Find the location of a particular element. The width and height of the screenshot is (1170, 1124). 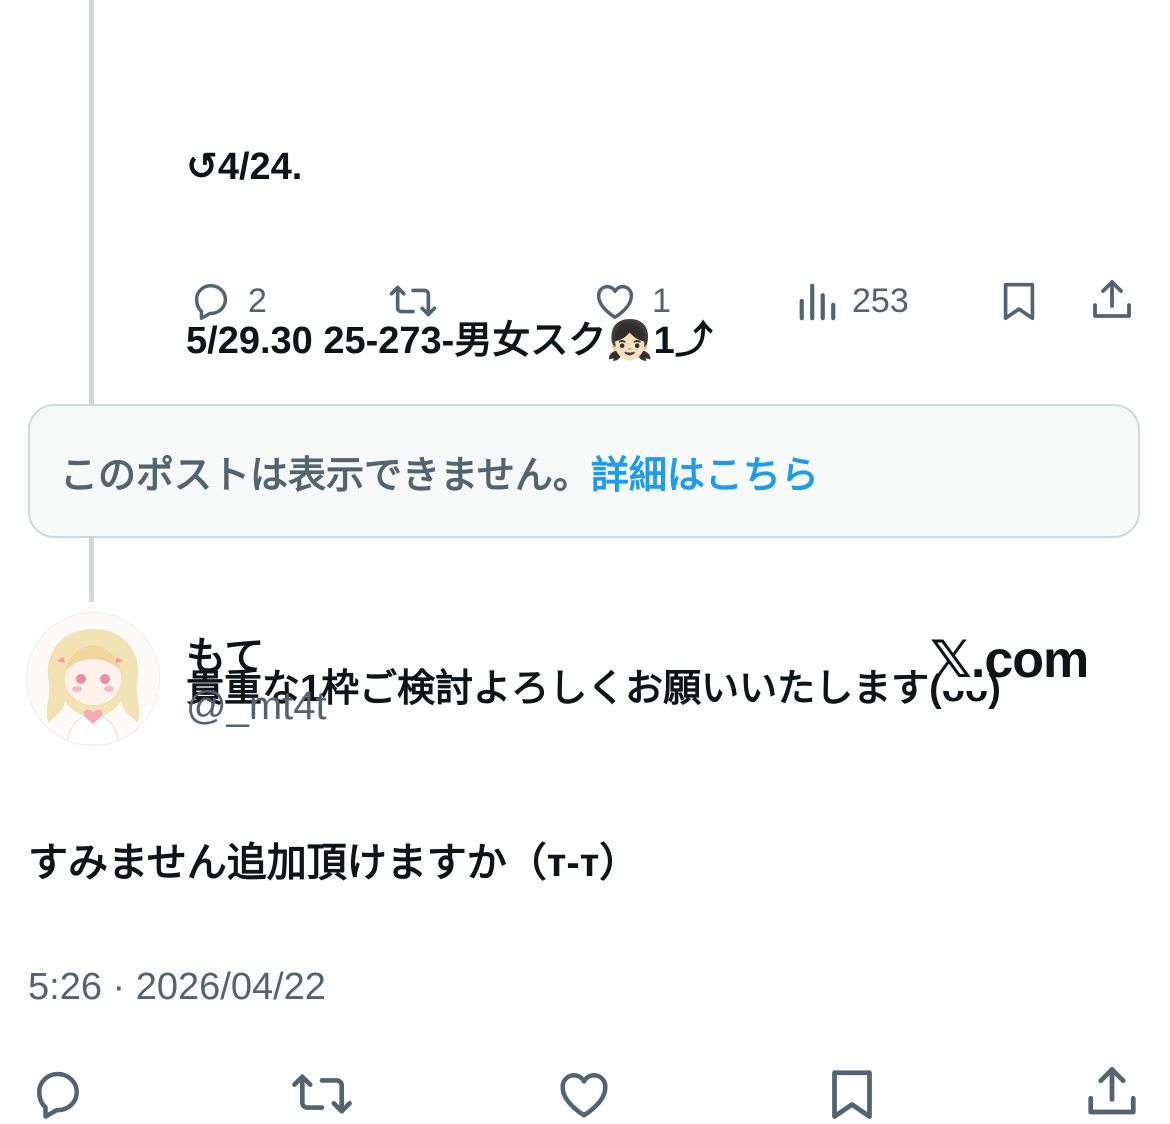

reply-button is located at coordinates (58, 1094).